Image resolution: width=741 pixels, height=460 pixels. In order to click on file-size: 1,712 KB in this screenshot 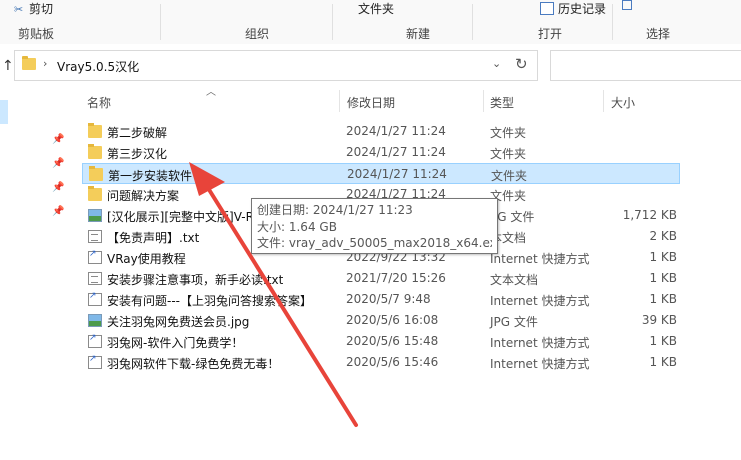, I will do `click(649, 215)`.